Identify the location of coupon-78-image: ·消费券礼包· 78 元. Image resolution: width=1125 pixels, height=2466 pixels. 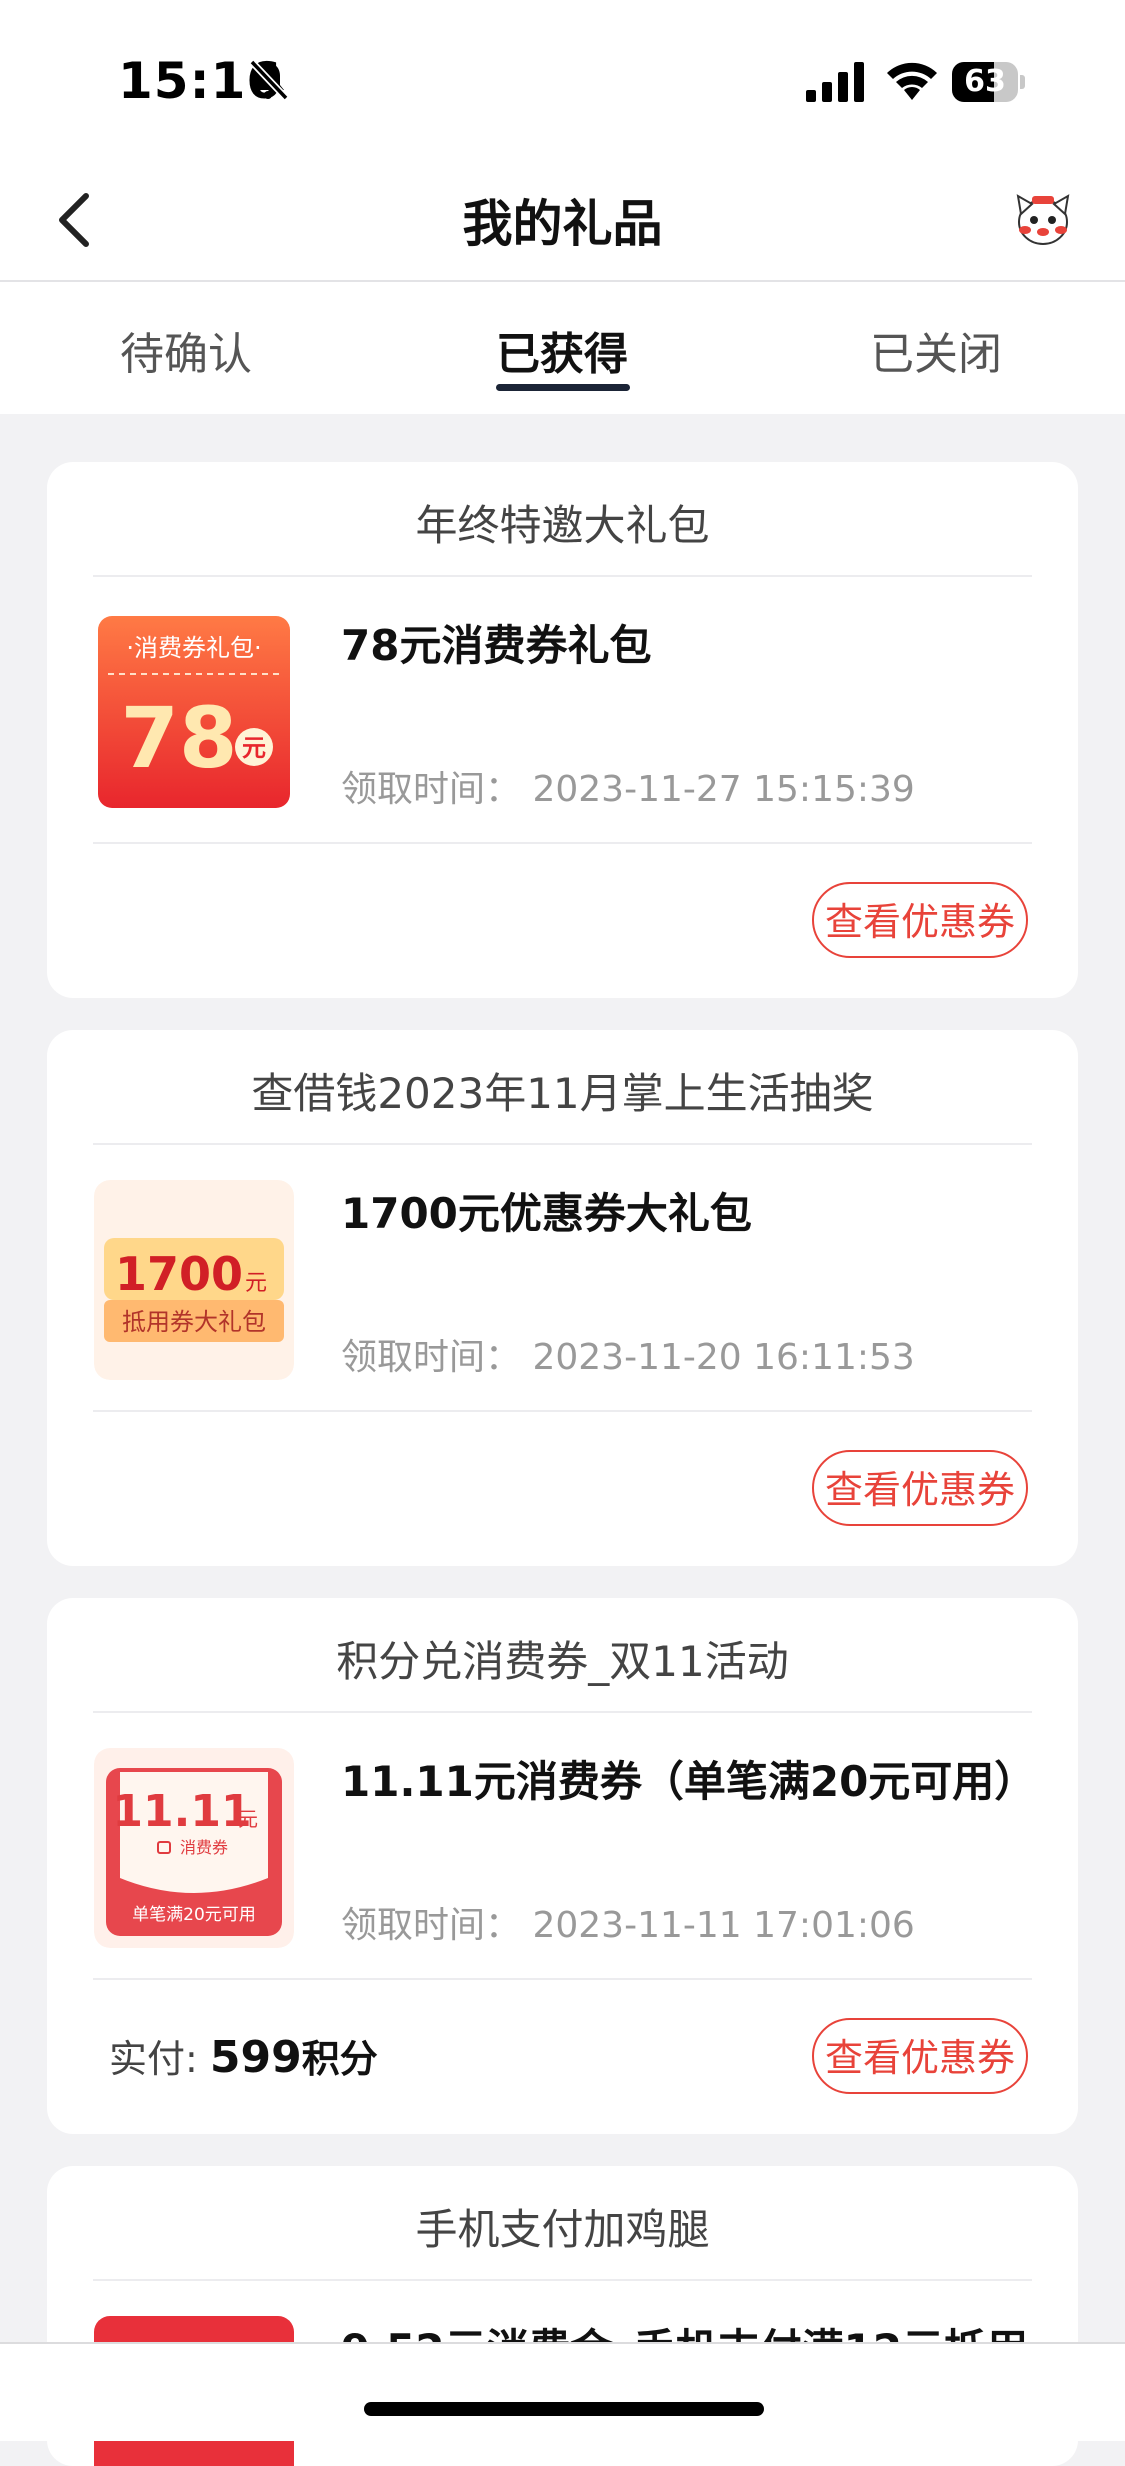
(194, 712).